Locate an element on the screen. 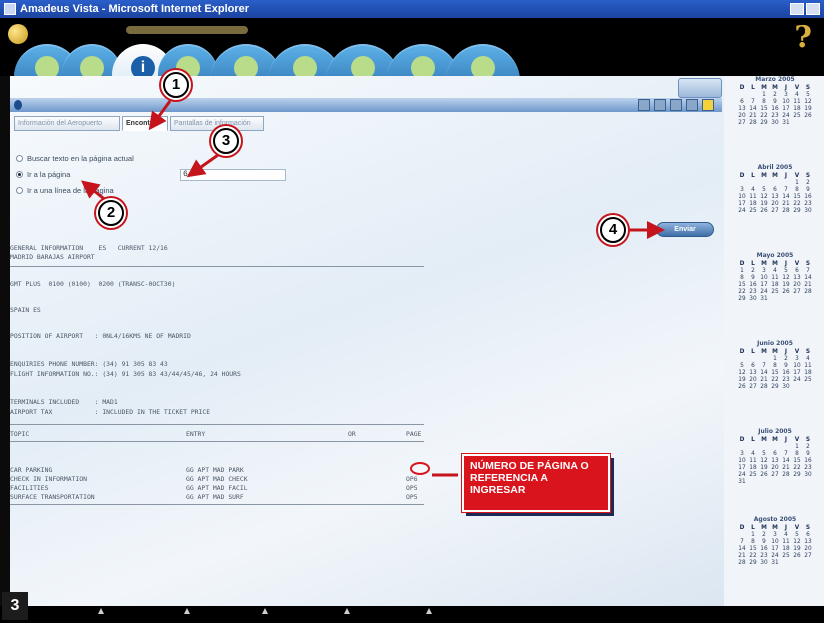  callout-badge-3: 3 is located at coordinates (226, 141).